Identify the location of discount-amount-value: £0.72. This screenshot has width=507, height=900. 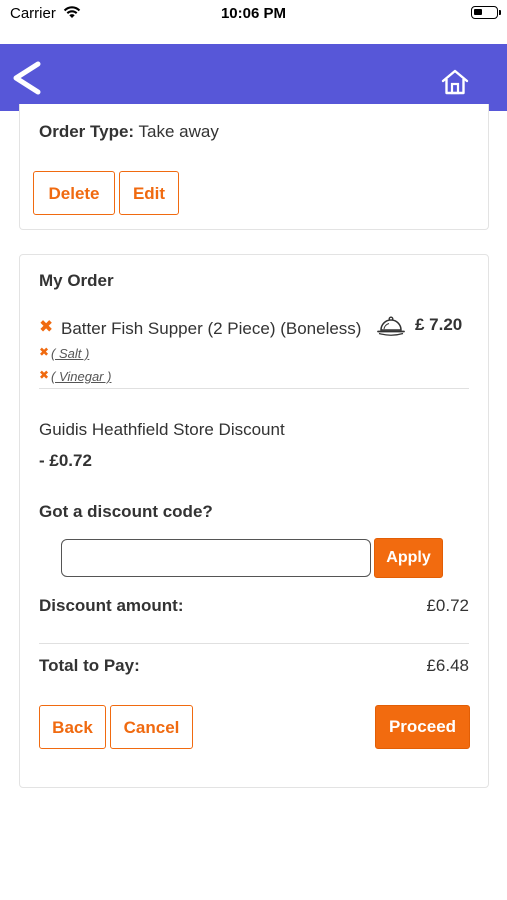
(447, 605).